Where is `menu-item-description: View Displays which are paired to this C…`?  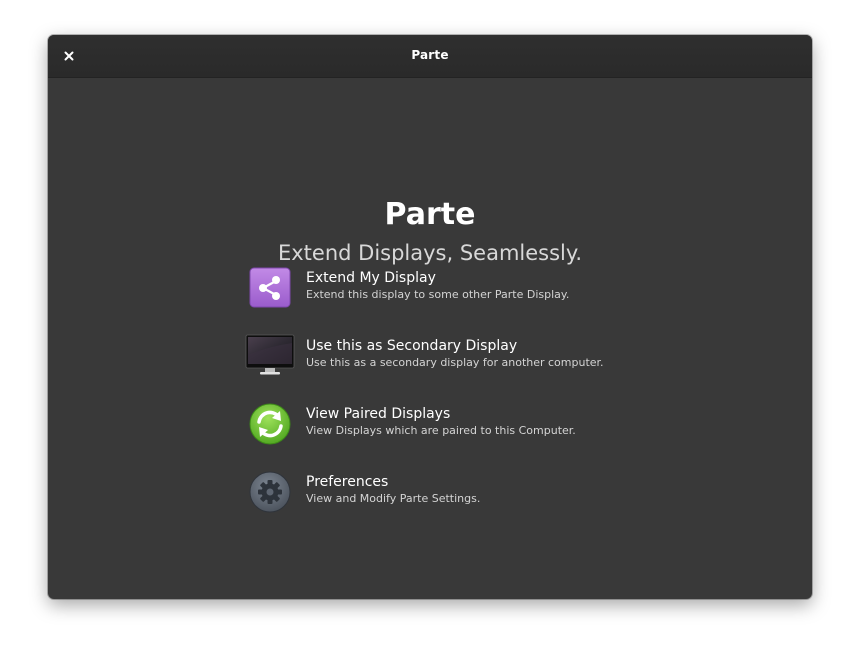 menu-item-description: View Displays which are paired to this C… is located at coordinates (441, 430).